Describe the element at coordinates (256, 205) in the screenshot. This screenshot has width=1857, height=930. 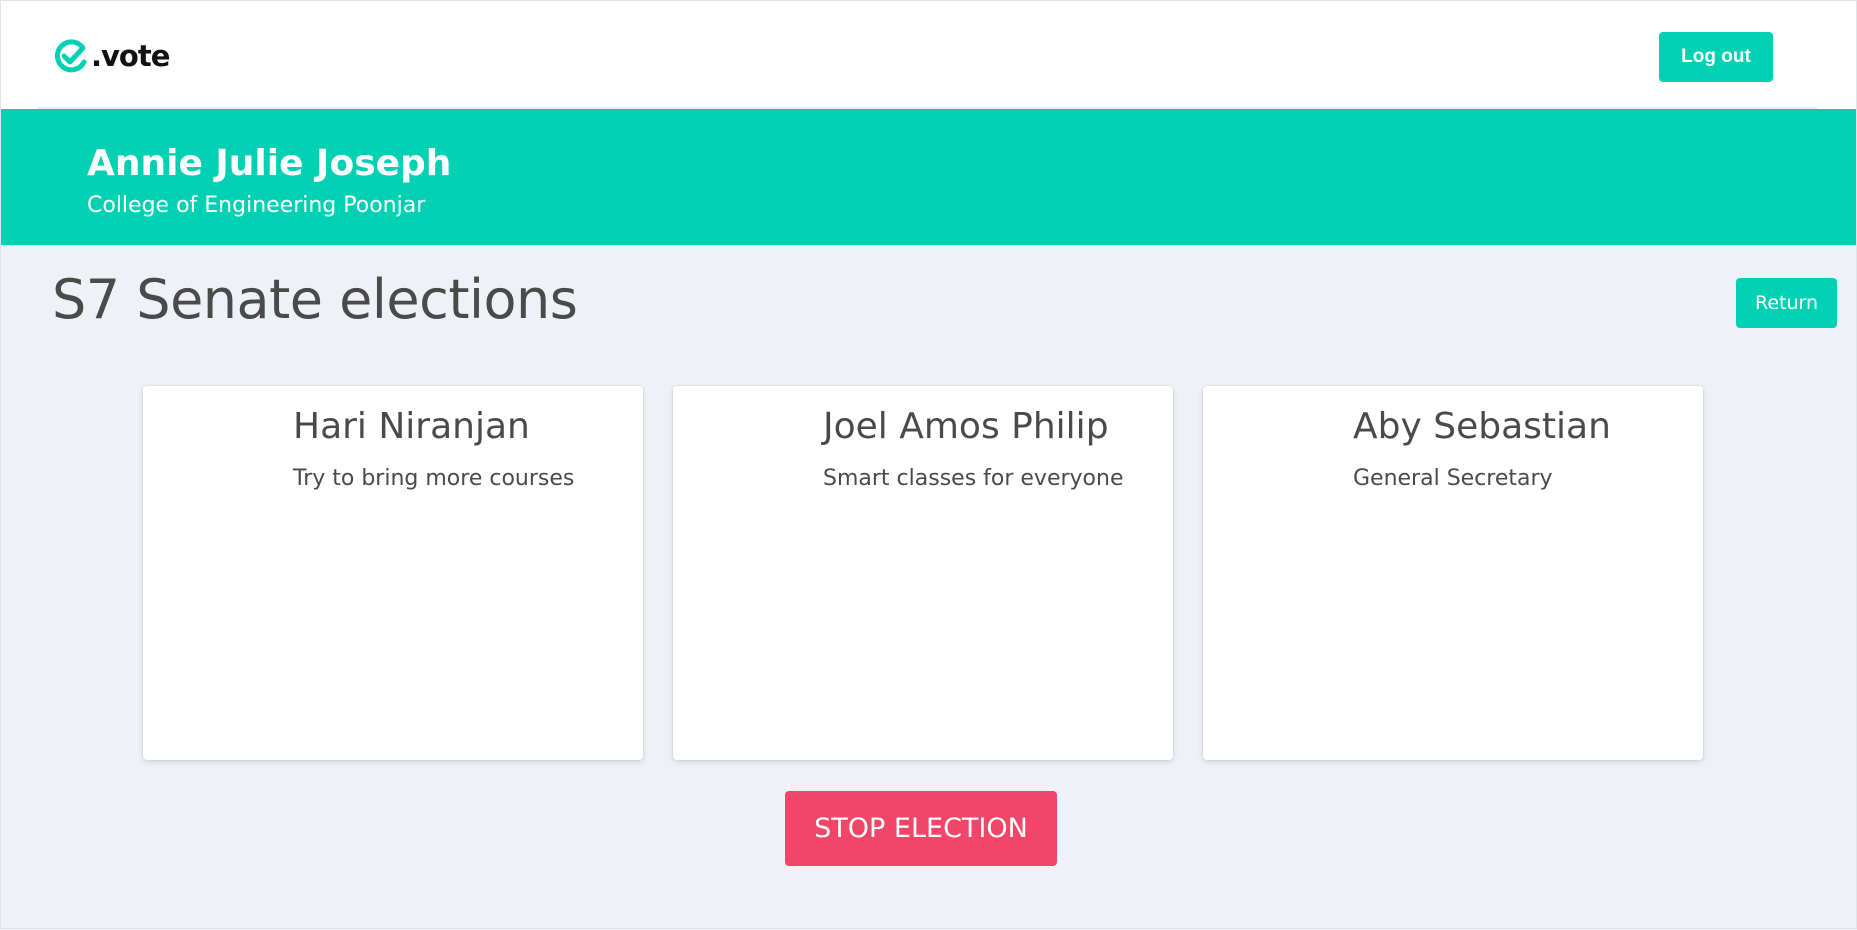
I see `institution-name: College of Engineering Poonjar` at that location.